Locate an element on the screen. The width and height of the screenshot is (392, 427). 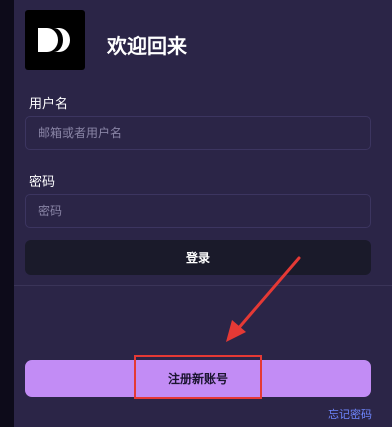
highlight-box is located at coordinates (198, 377).